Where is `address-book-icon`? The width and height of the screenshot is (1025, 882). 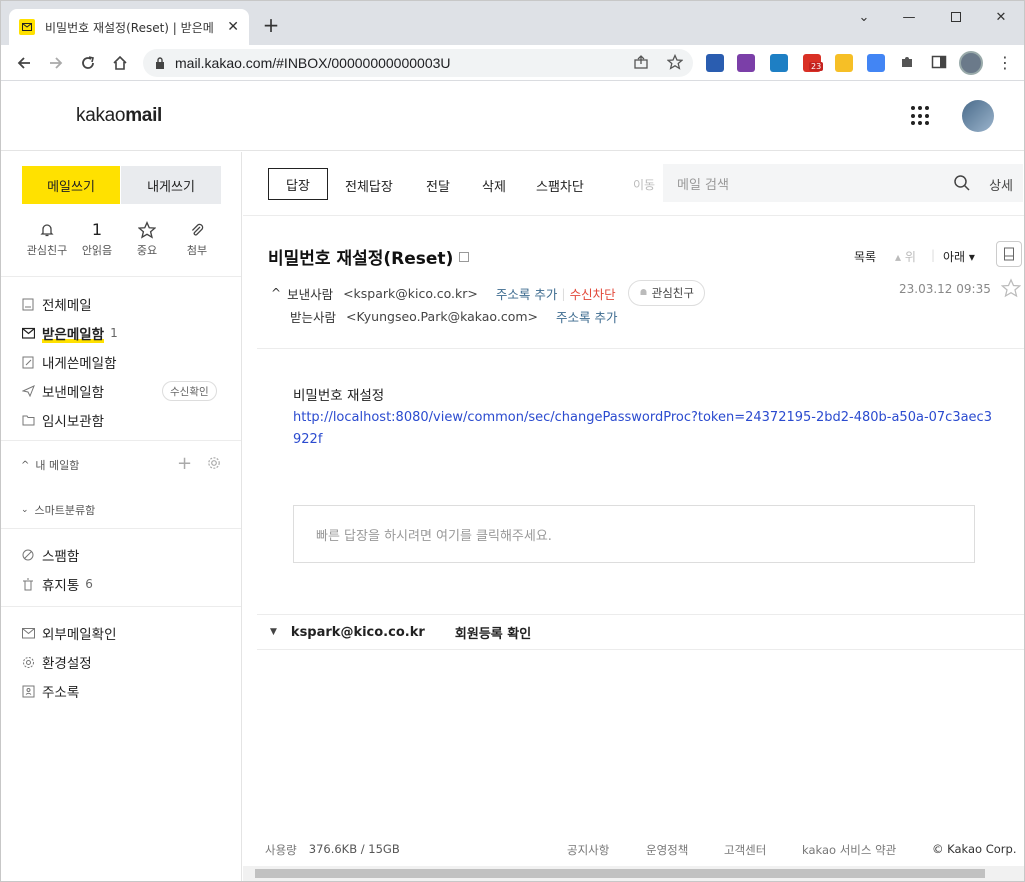
address-book-icon is located at coordinates (28, 691).